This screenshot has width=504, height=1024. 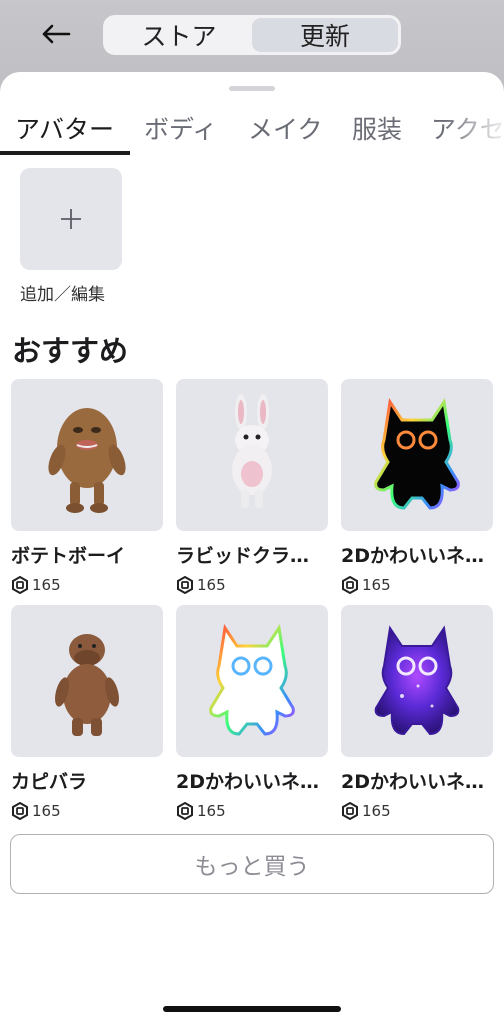 I want to click on active-tab-indicator, so click(x=65, y=153).